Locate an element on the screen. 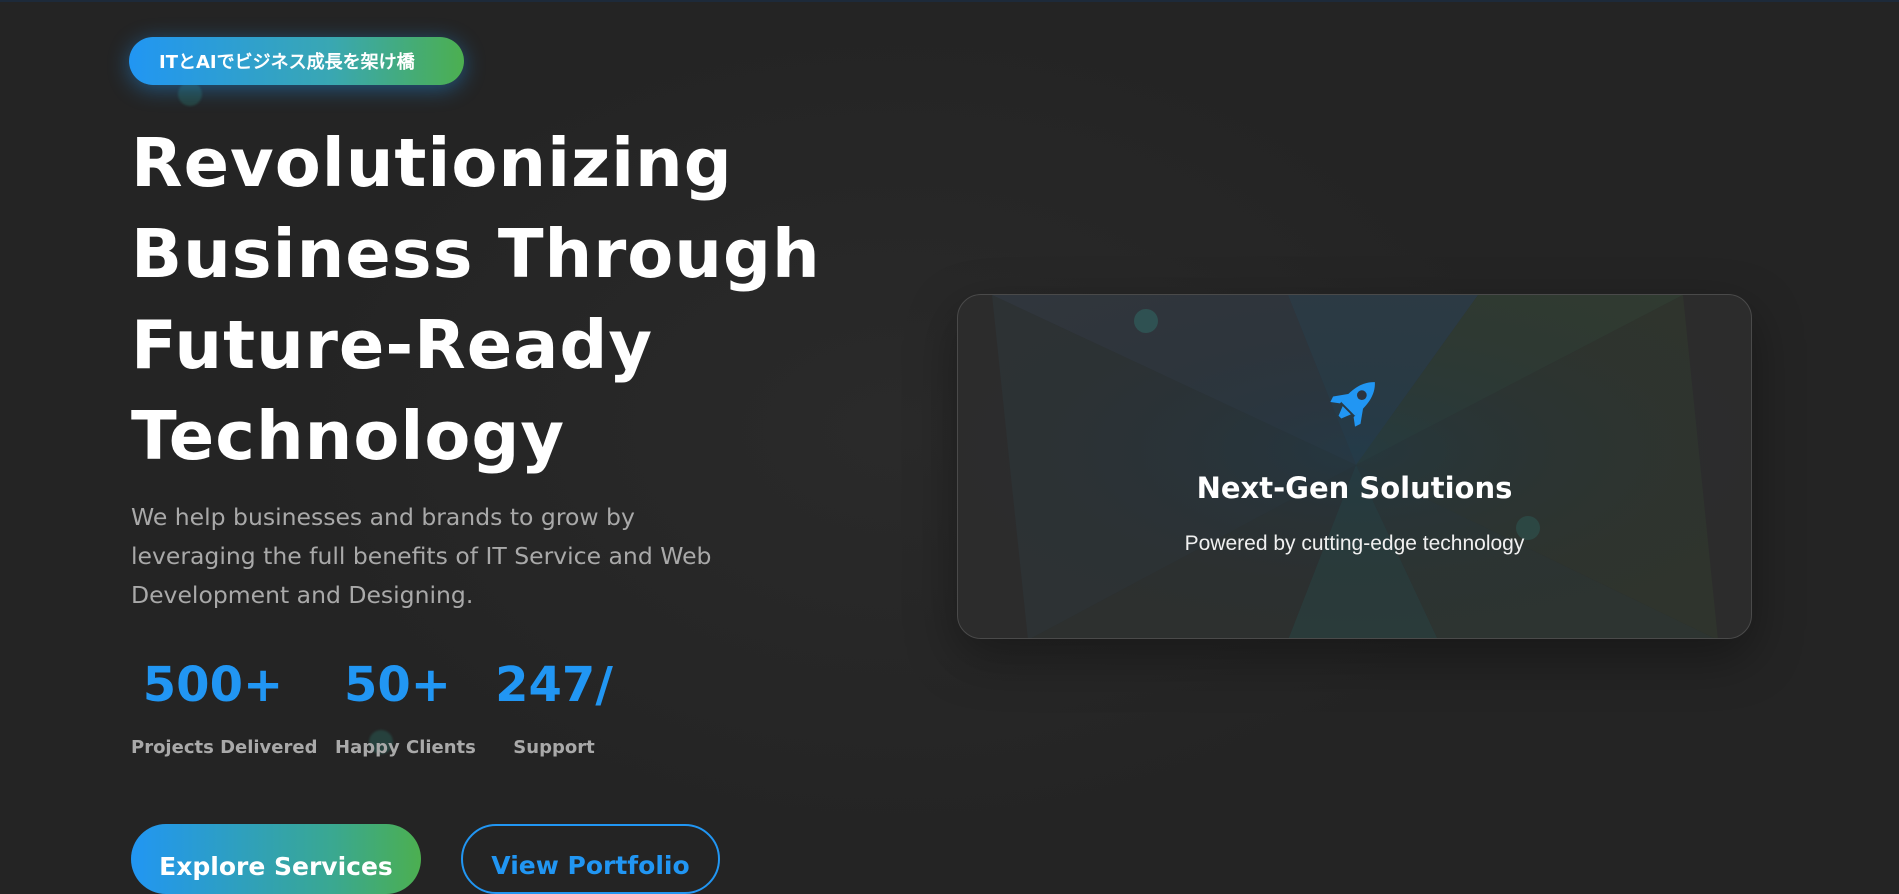 The image size is (1899, 894). rocket-icon is located at coordinates (1352, 404).